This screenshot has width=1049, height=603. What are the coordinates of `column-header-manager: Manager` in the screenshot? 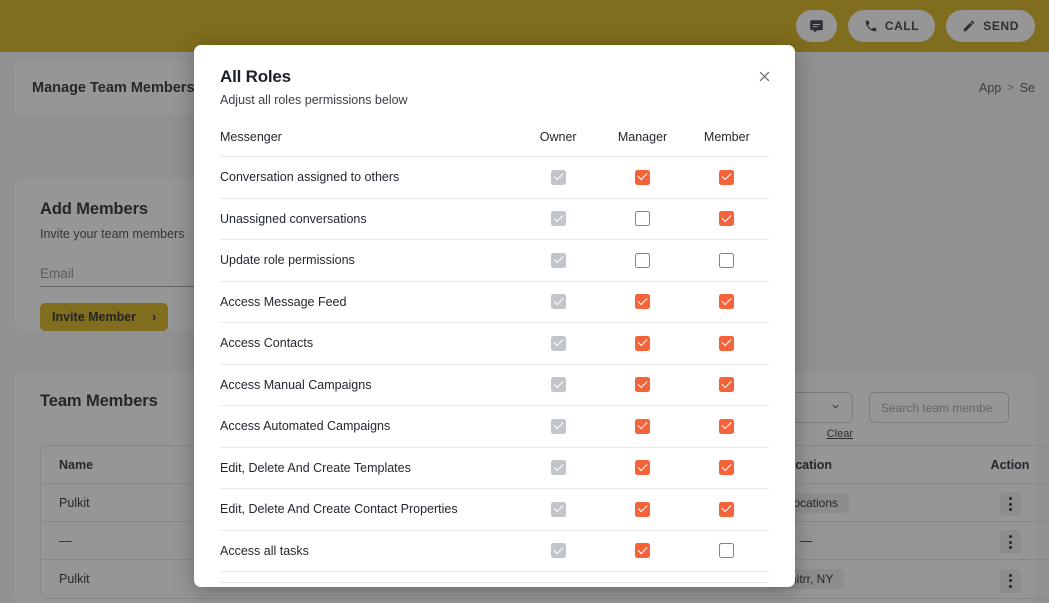 It's located at (642, 137).